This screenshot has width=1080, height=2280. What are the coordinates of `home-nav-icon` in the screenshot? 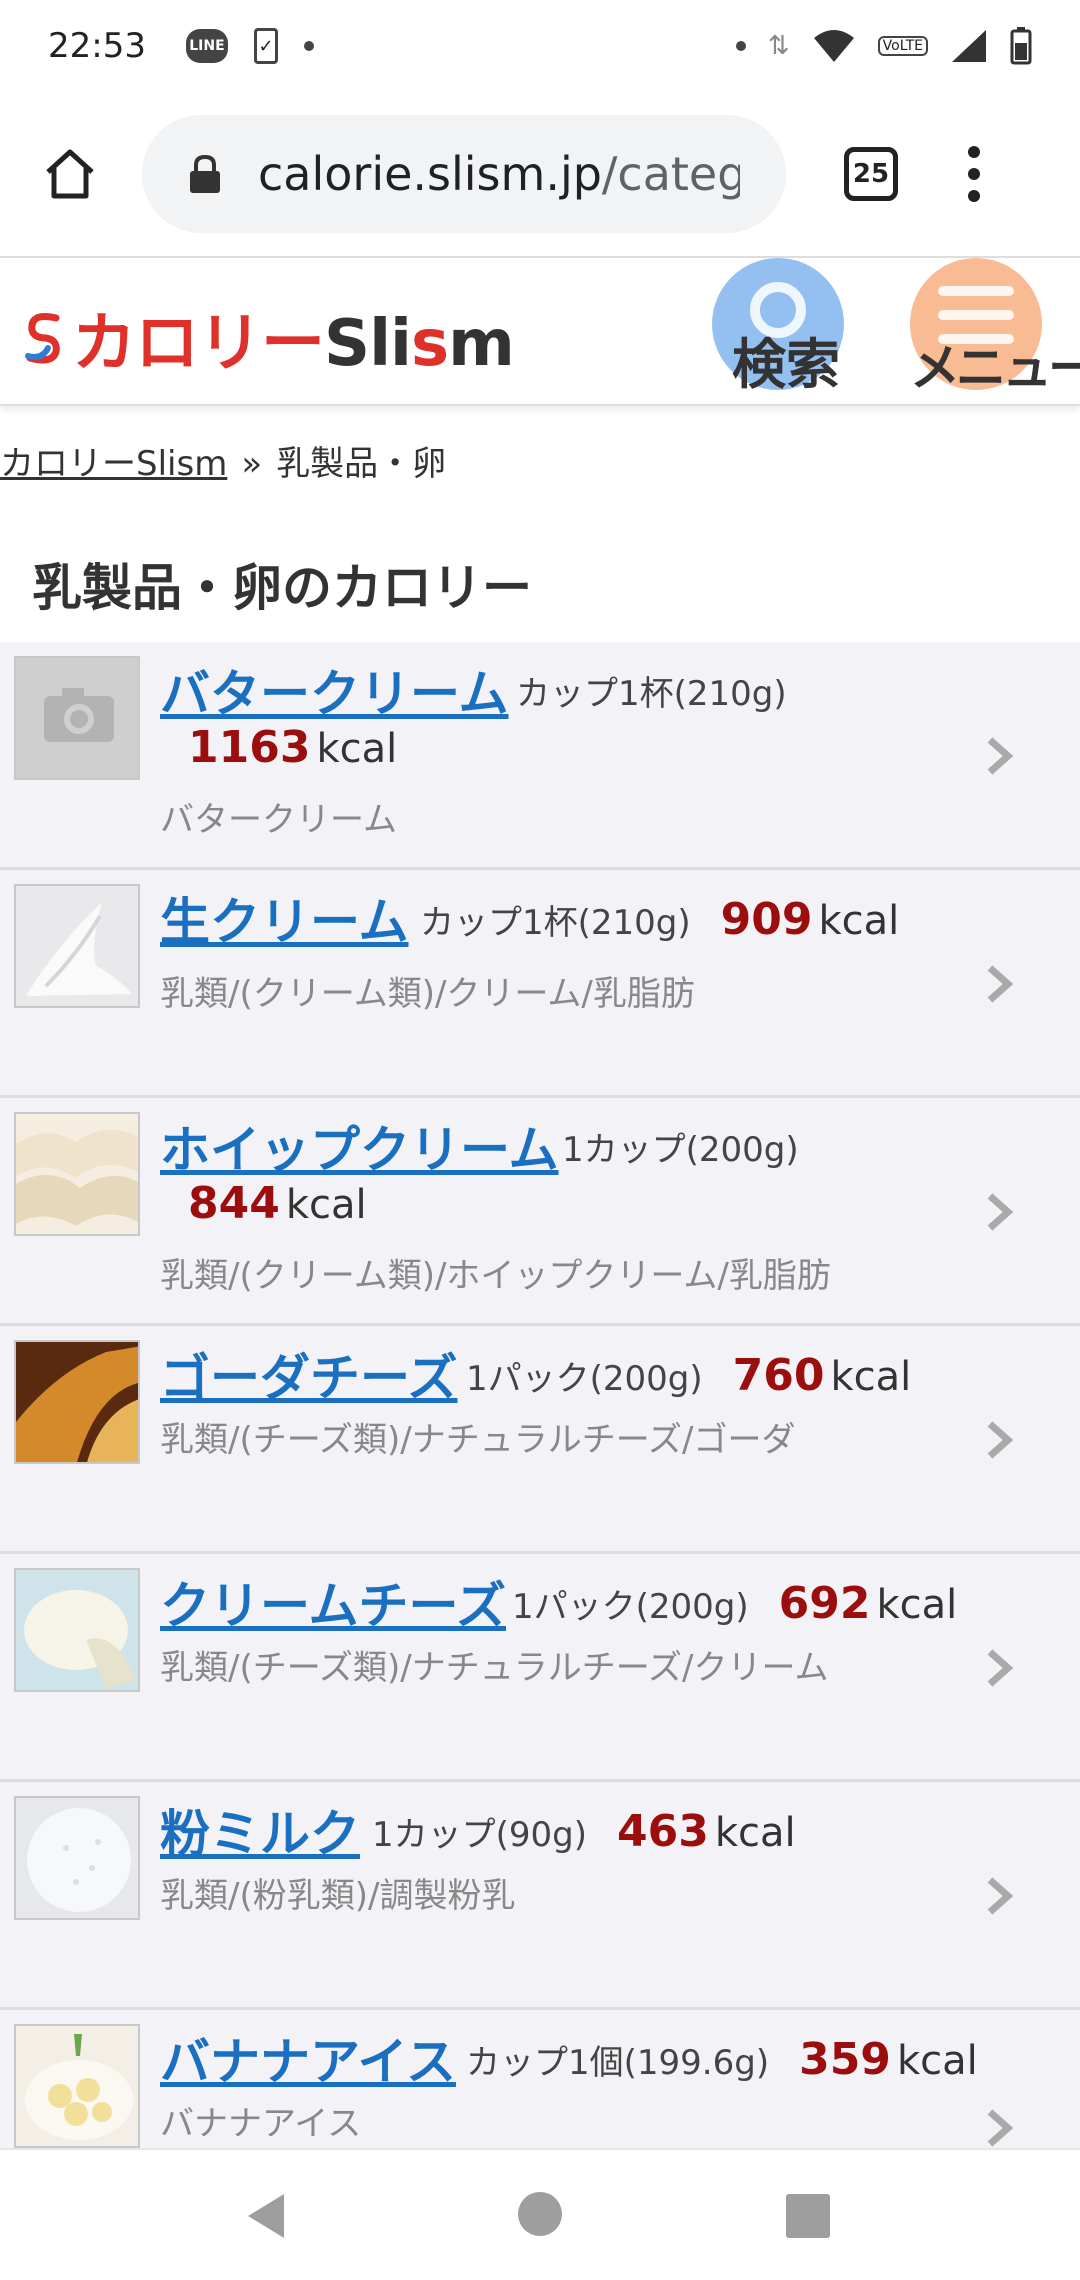 It's located at (540, 2214).